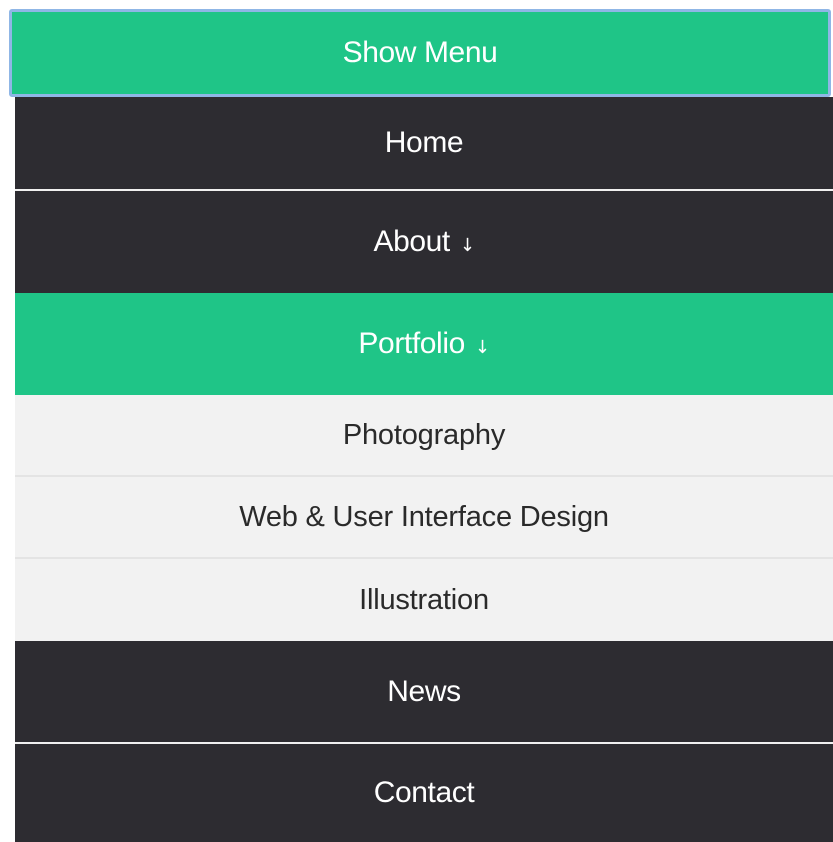 The image size is (833, 842). I want to click on submenu-item-photography: Photography, so click(424, 435).